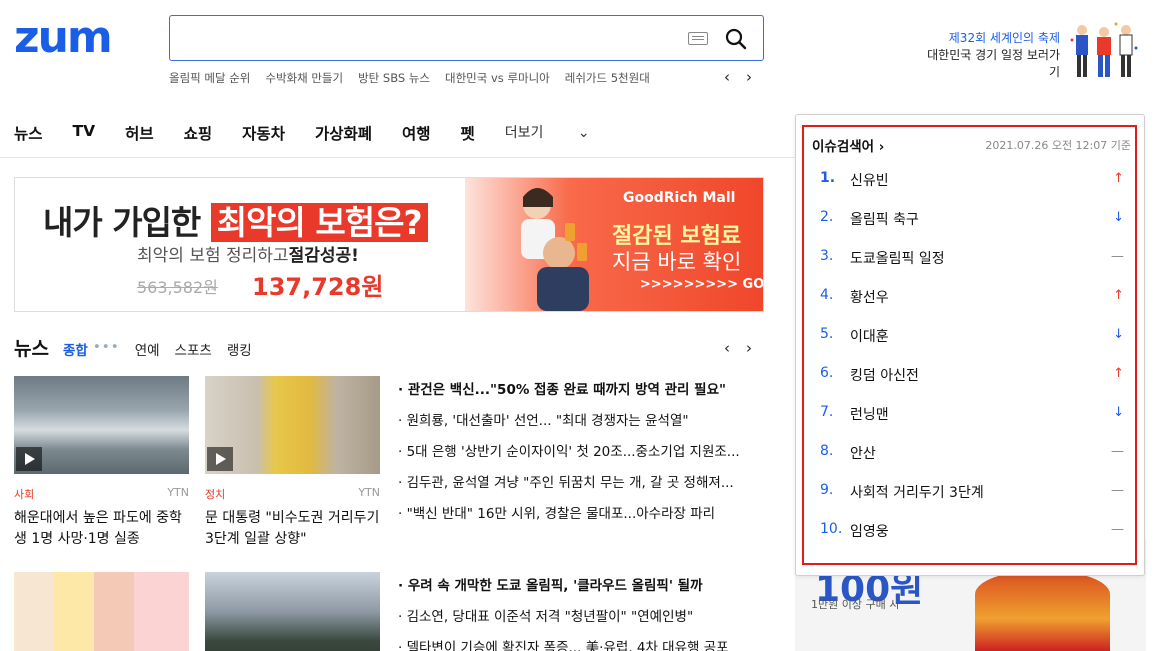 The height and width of the screenshot is (651, 1160). What do you see at coordinates (235, 220) in the screenshot?
I see `ad-headline: 내가 가입한 최악의 보험은?` at bounding box center [235, 220].